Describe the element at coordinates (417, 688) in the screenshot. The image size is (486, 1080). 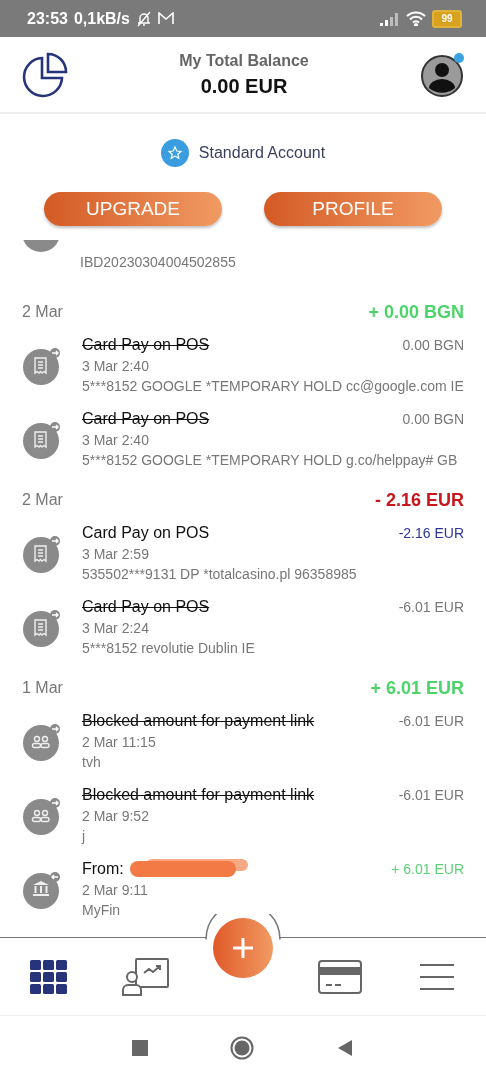
I see `group-total: + 6.01 EUR` at that location.